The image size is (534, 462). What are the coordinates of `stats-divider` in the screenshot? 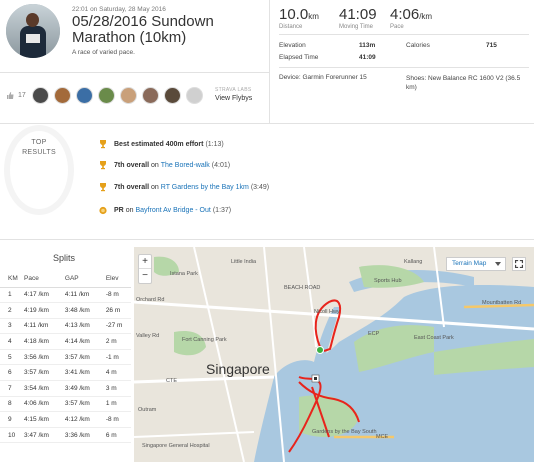 It's located at (404, 34).